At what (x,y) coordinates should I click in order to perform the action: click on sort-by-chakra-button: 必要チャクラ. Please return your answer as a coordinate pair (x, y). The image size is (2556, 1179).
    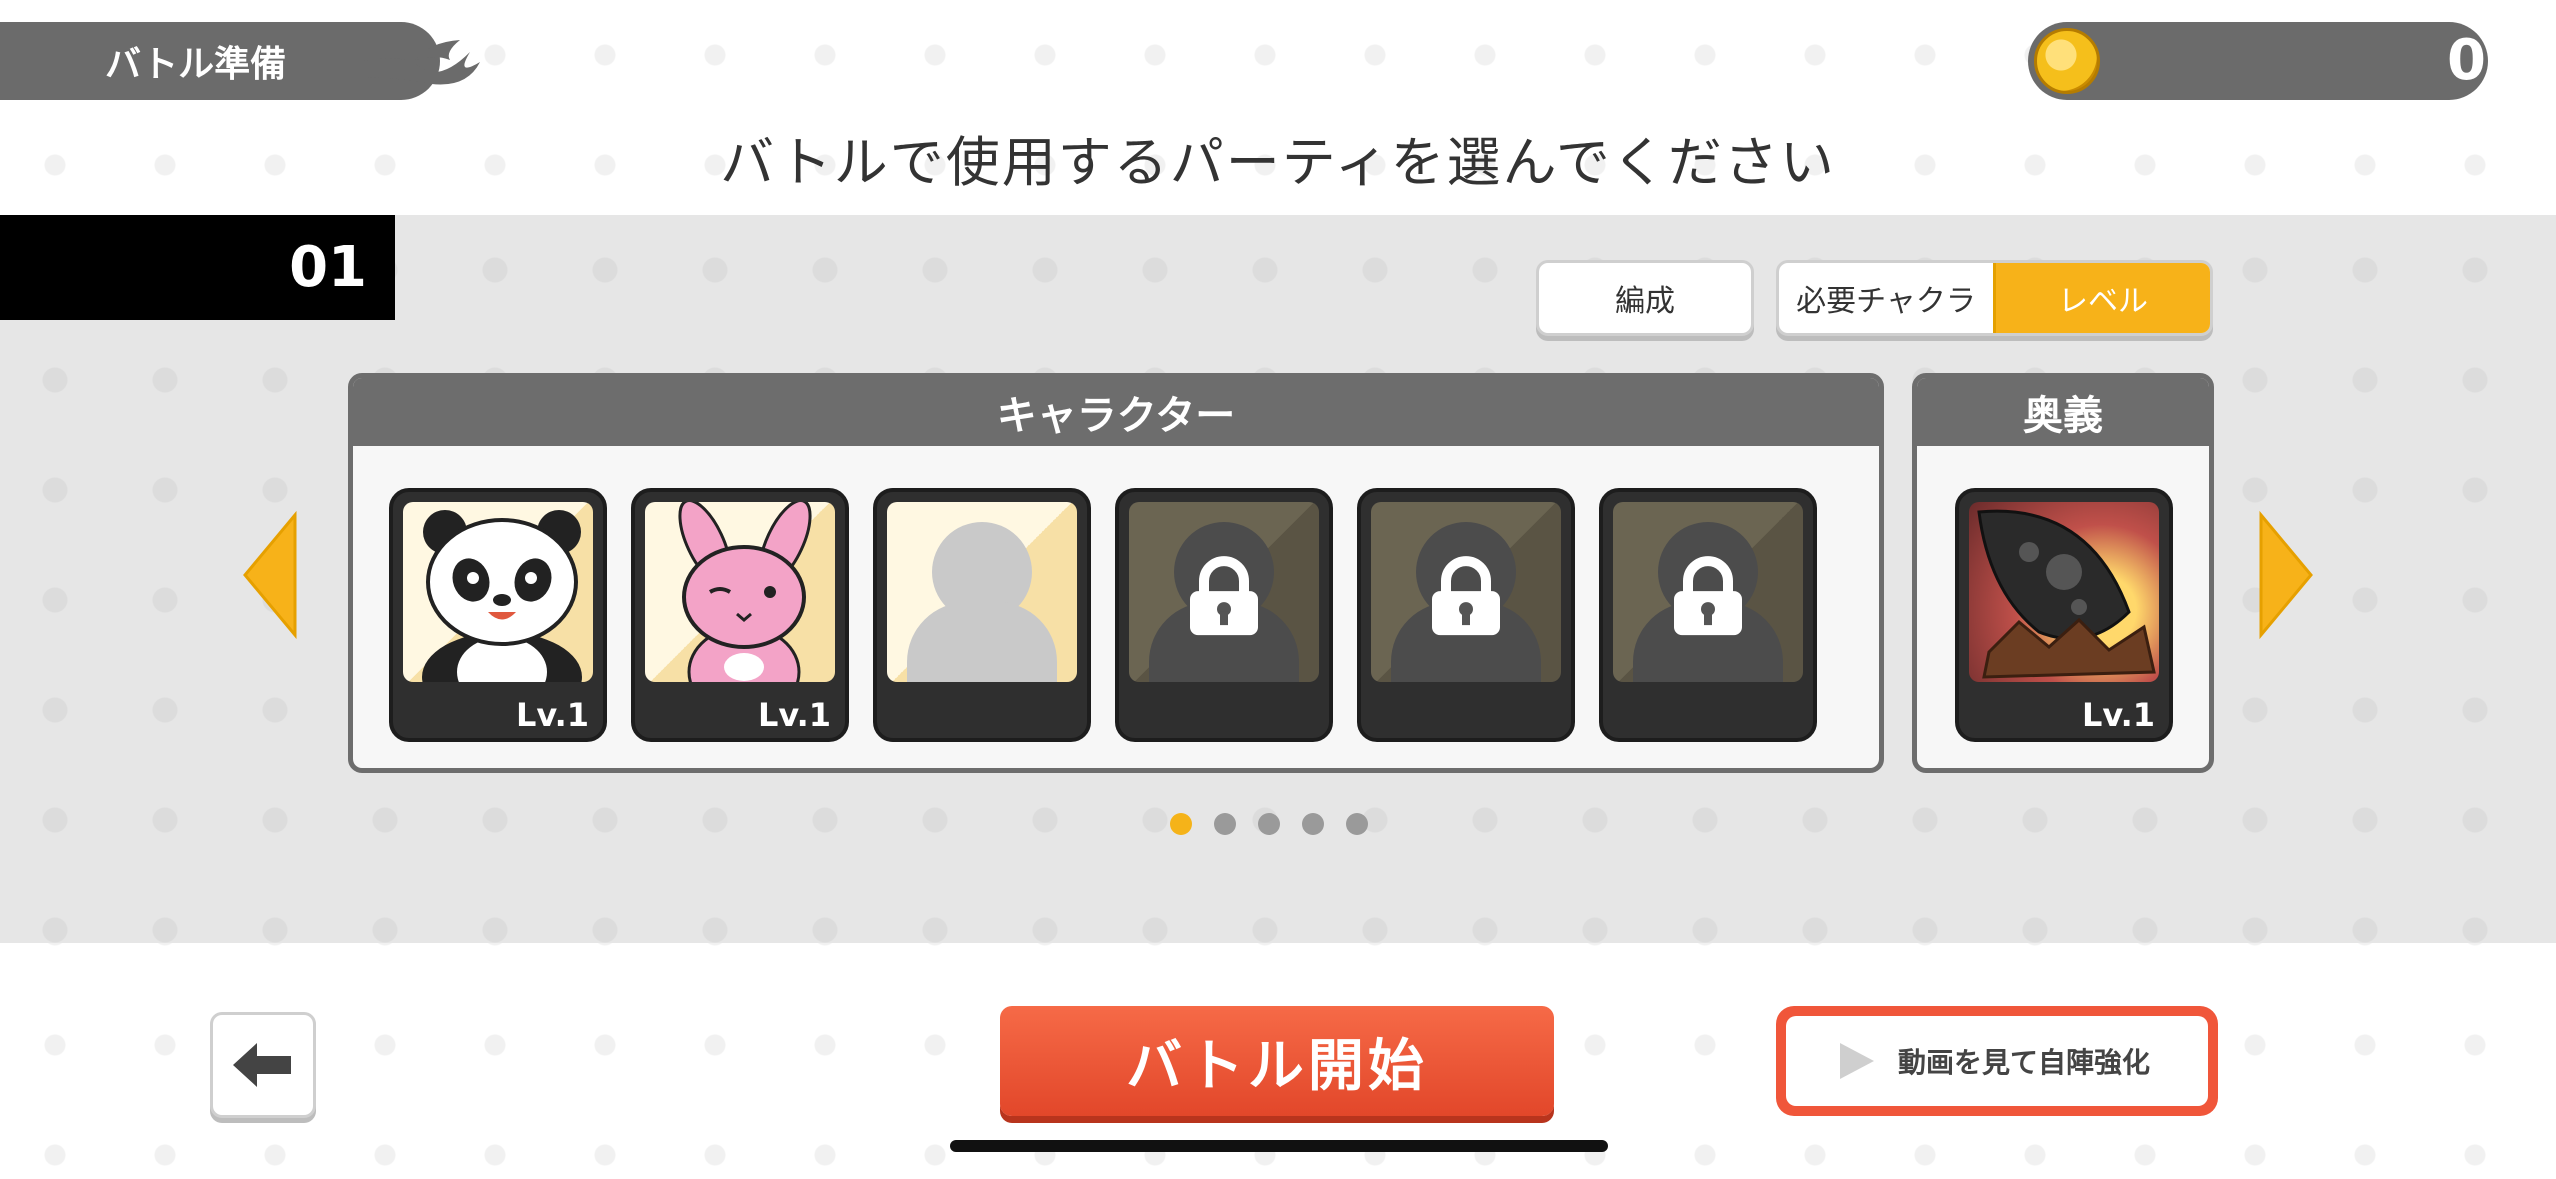
    Looking at the image, I should click on (1886, 298).